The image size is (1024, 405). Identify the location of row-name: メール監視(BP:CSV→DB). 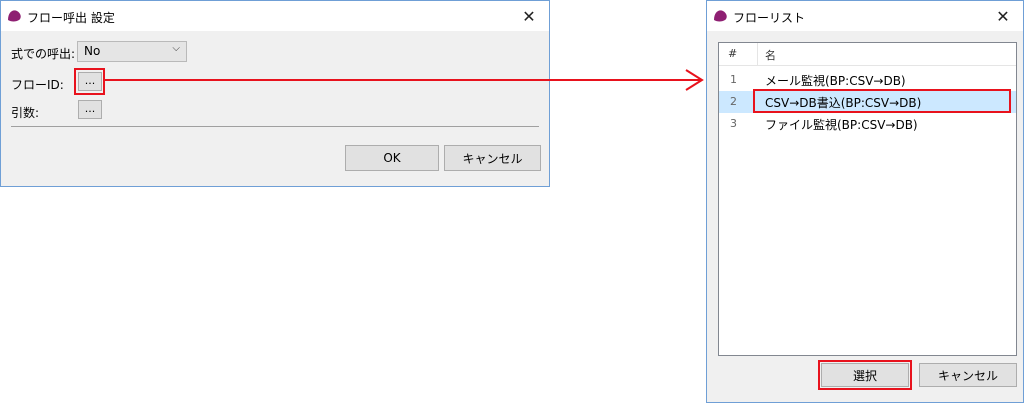
(835, 81).